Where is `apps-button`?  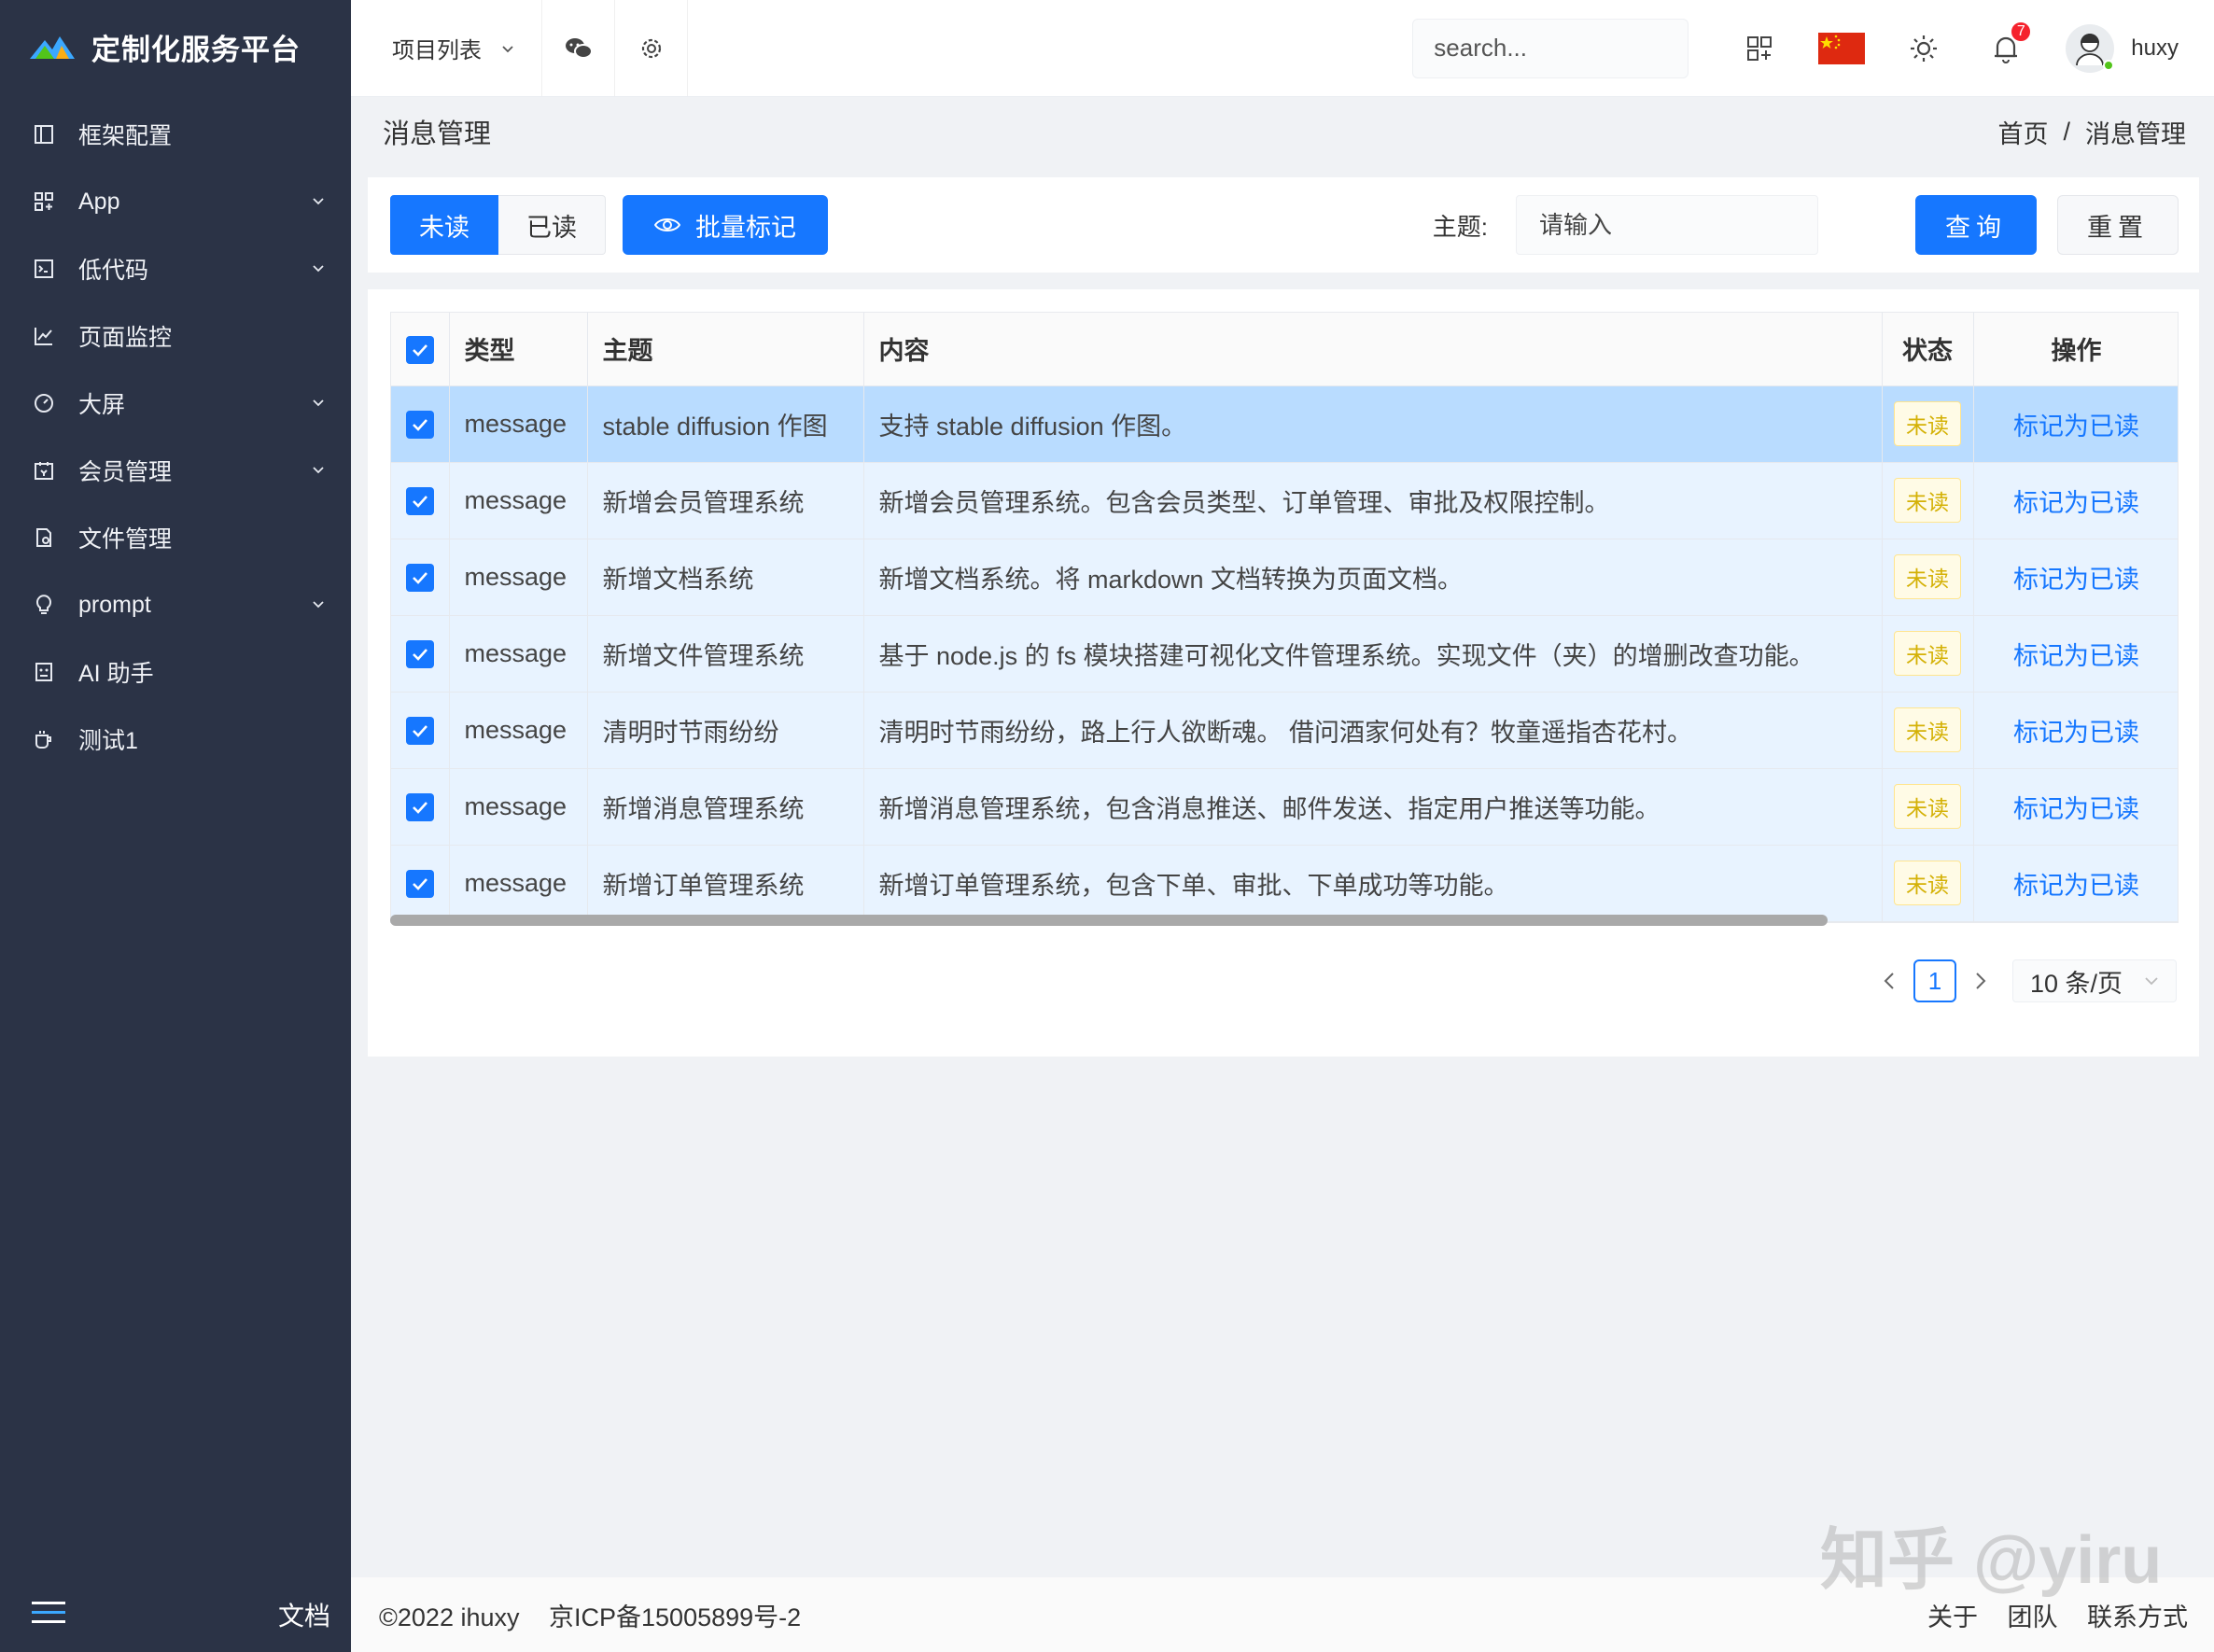
apps-button is located at coordinates (1759, 48).